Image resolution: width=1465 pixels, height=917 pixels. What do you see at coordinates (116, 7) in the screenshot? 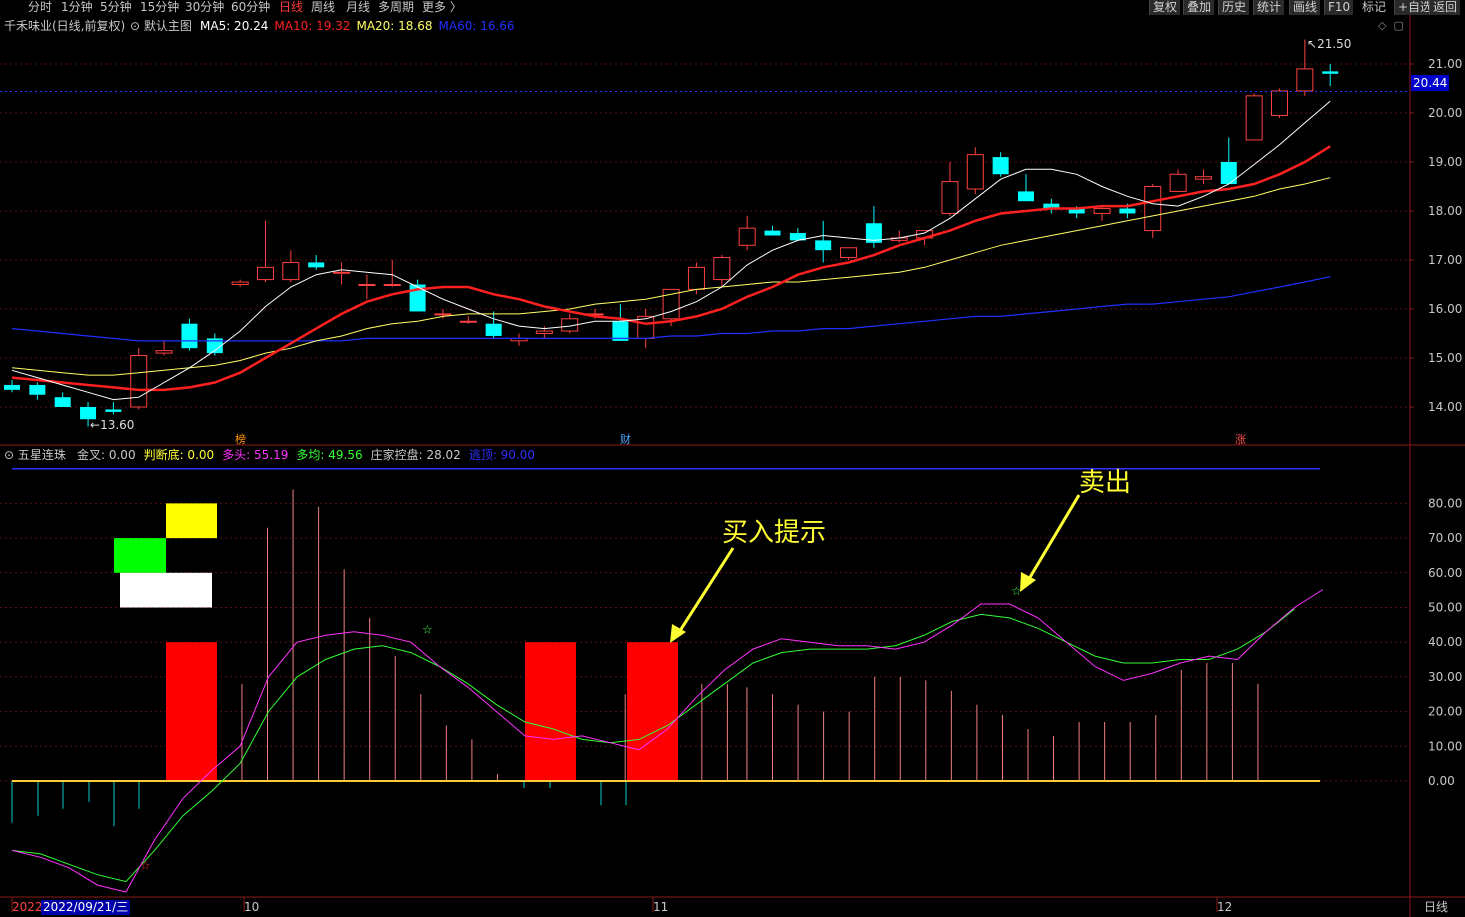
I see `period-tab-2: 5分钟` at bounding box center [116, 7].